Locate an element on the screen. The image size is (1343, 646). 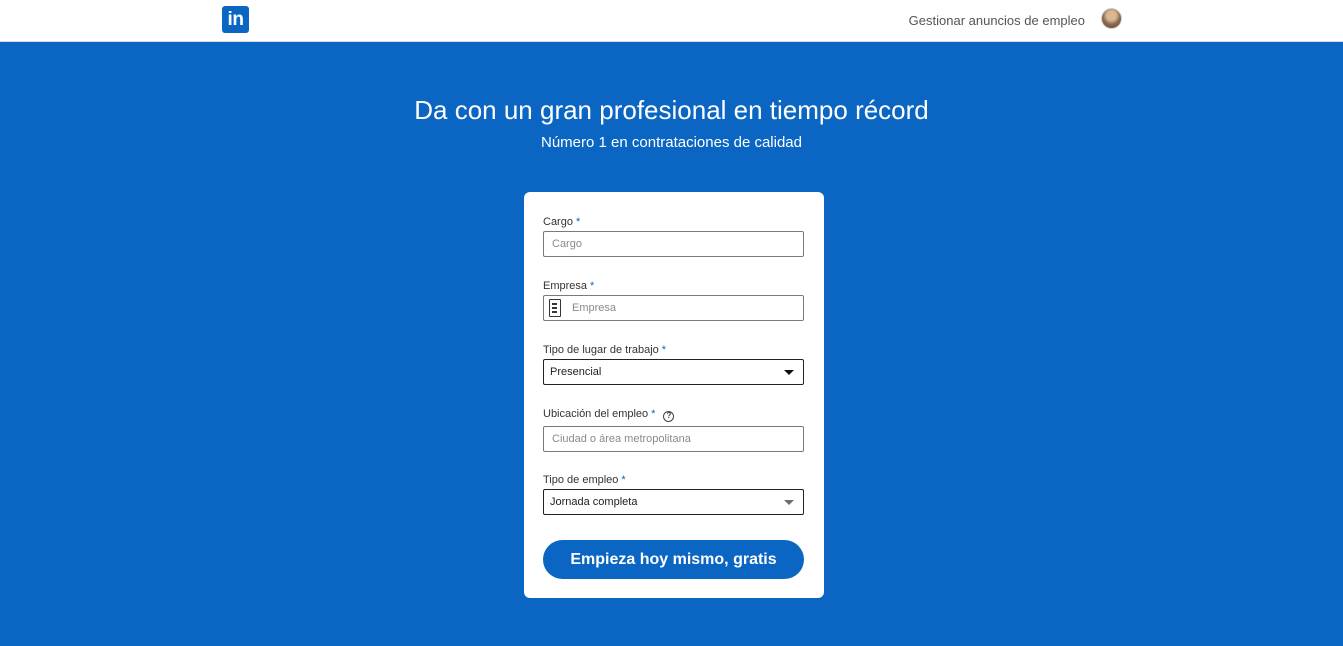
top-navigation-bar: in Gestionar anuncios de empleo is located at coordinates (671, 21).